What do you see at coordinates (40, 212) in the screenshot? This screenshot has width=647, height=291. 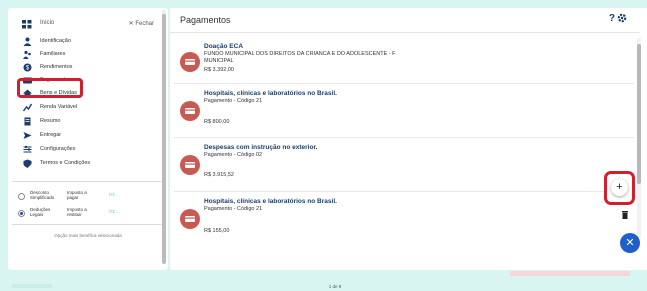 I see `option-name: Deduções Legais` at bounding box center [40, 212].